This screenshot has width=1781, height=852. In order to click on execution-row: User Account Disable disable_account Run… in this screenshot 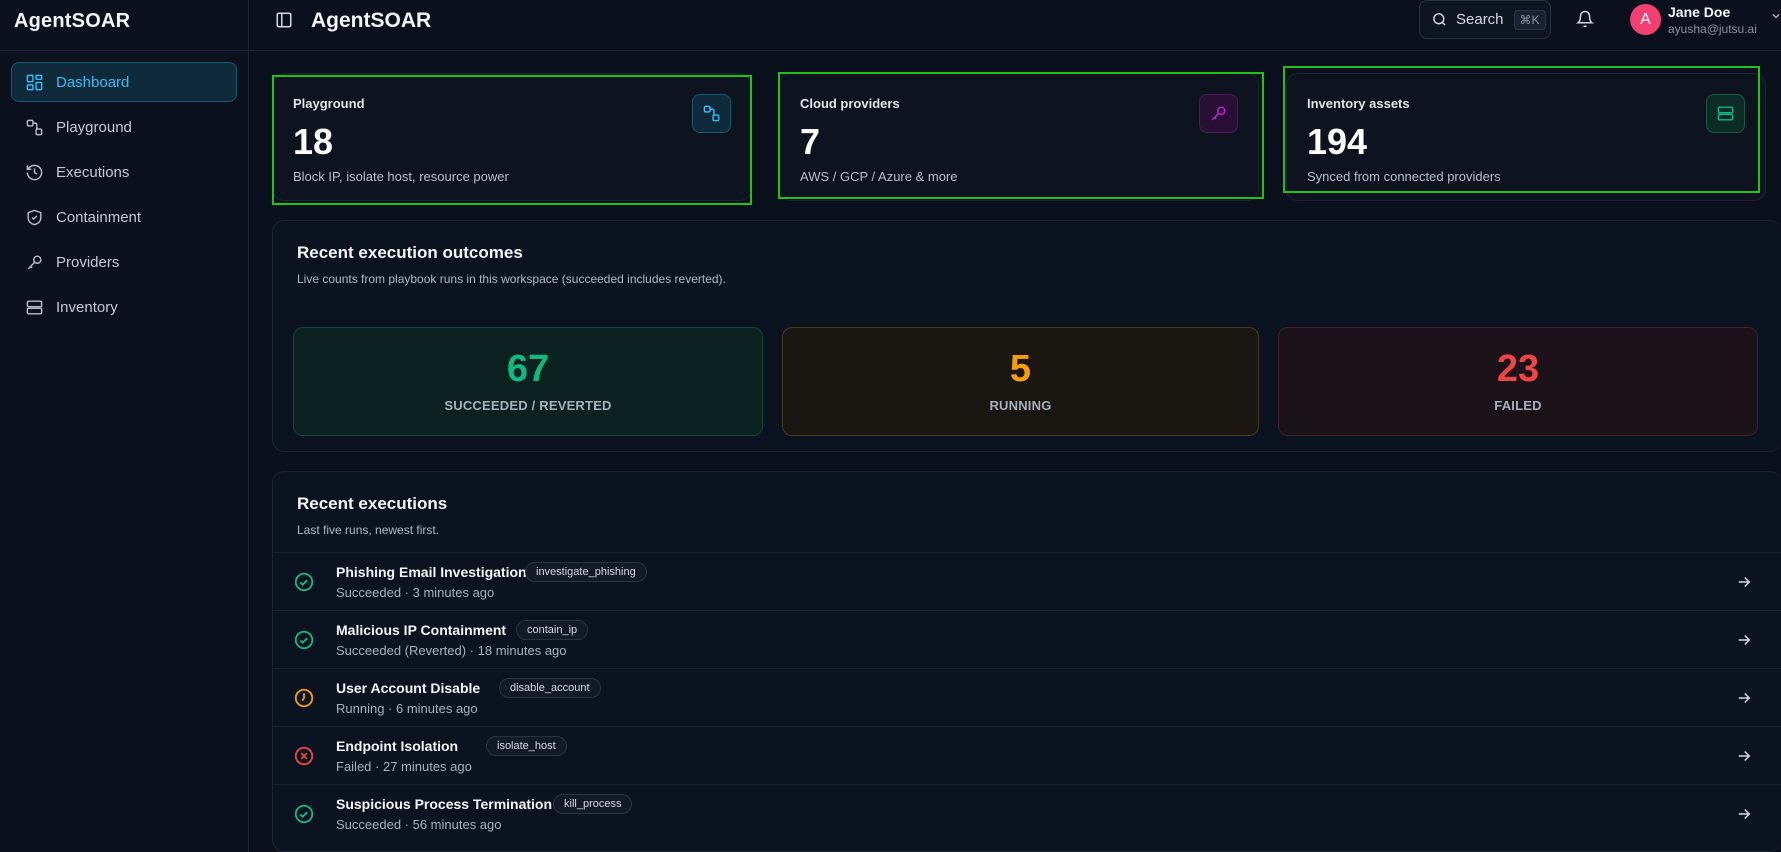, I will do `click(1027, 697)`.